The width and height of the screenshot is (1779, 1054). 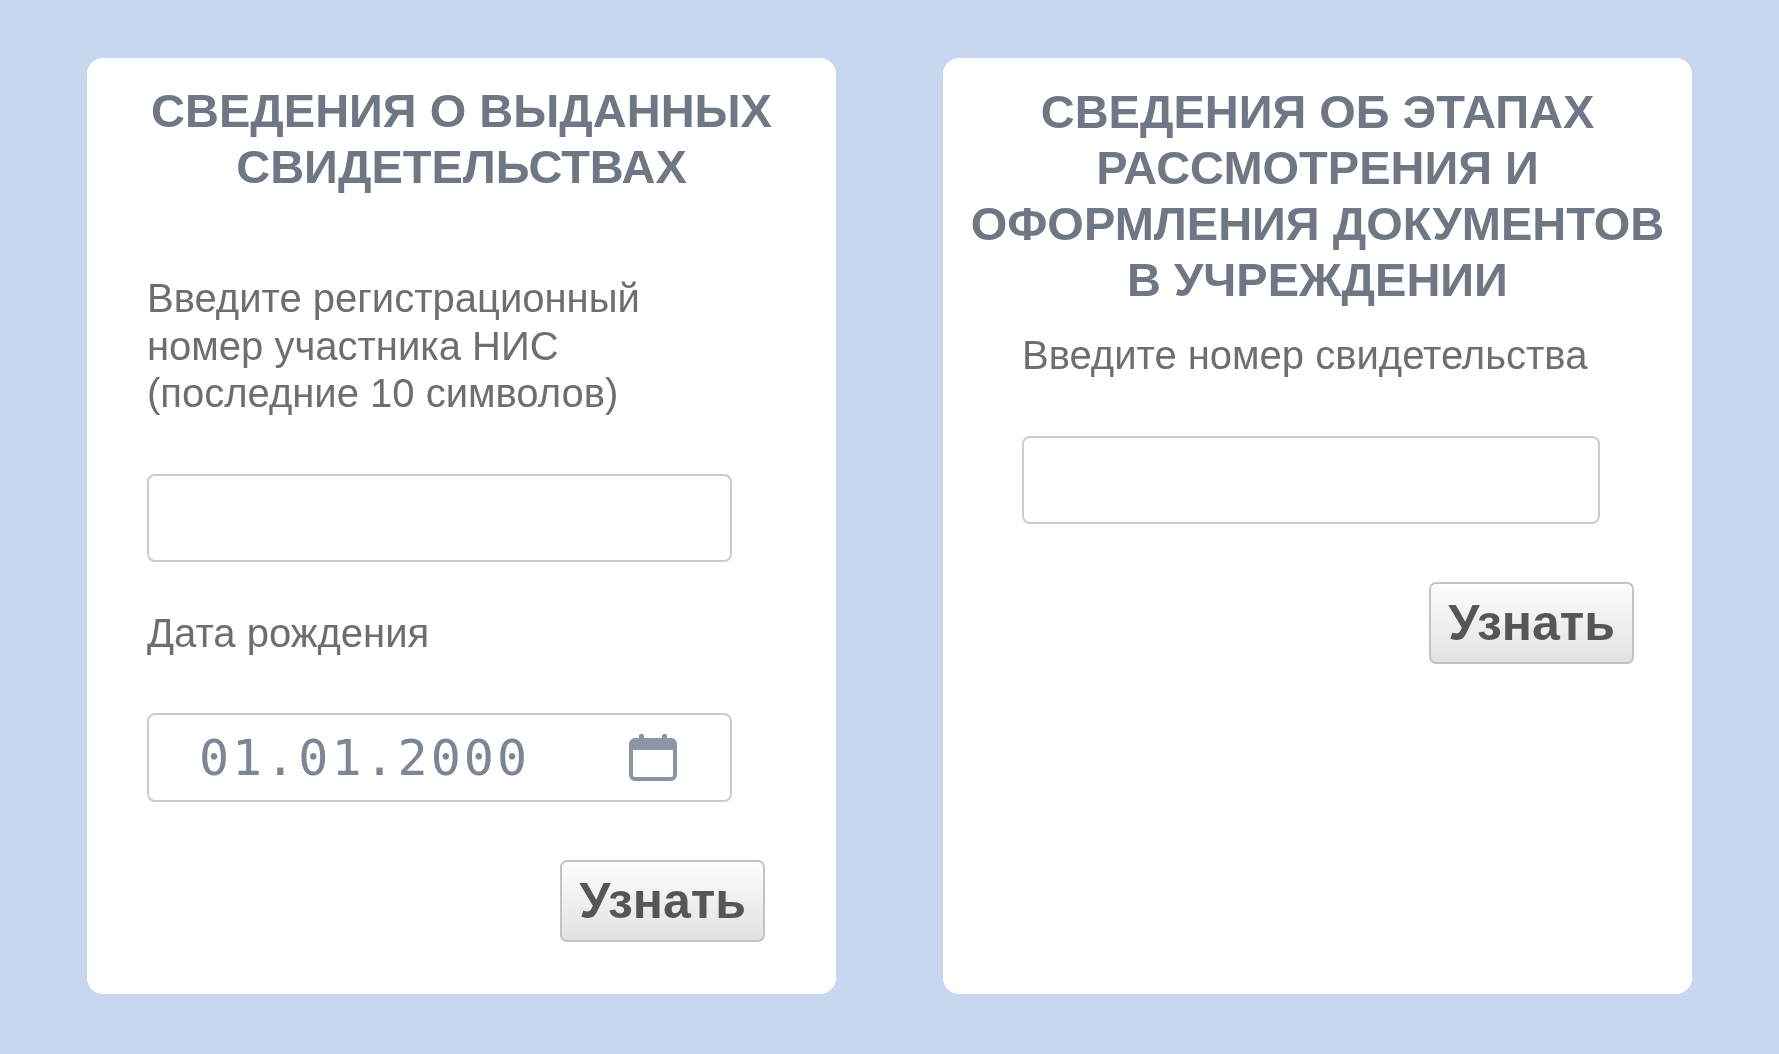 What do you see at coordinates (439, 757) in the screenshot?
I see `date-field: 01.01.2000` at bounding box center [439, 757].